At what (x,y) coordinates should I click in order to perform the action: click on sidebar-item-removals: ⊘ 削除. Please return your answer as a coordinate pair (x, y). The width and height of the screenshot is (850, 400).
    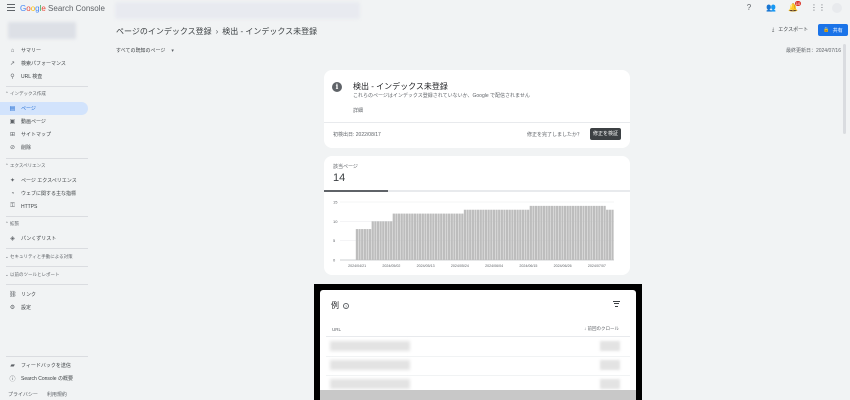
    Looking at the image, I should click on (44, 147).